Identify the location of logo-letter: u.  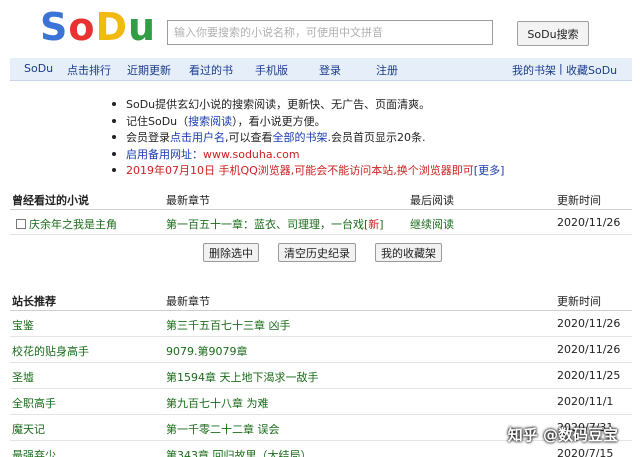
(142, 27).